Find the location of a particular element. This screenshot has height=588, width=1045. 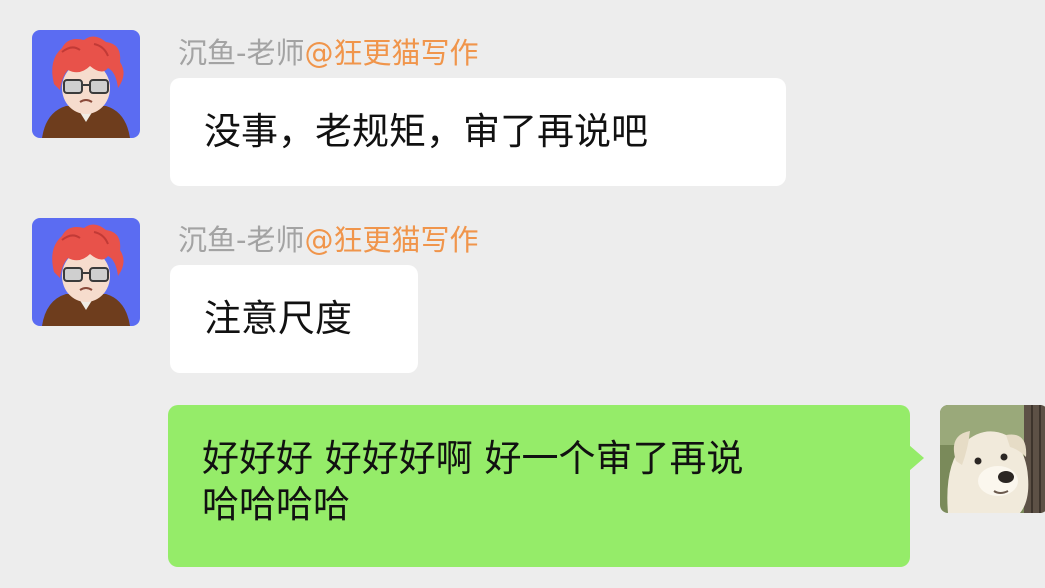

message-text: 没事，老规矩，审了再说吧 is located at coordinates (426, 131).